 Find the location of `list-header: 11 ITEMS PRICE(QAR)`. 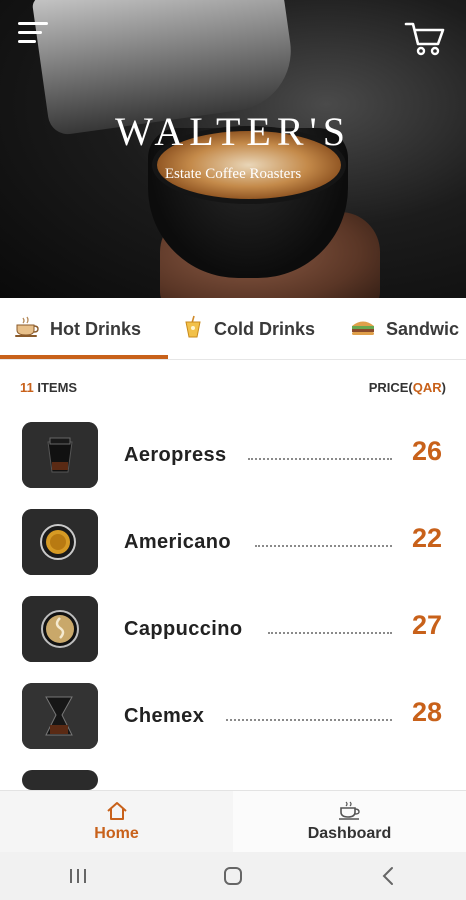

list-header: 11 ITEMS PRICE(QAR) is located at coordinates (233, 390).